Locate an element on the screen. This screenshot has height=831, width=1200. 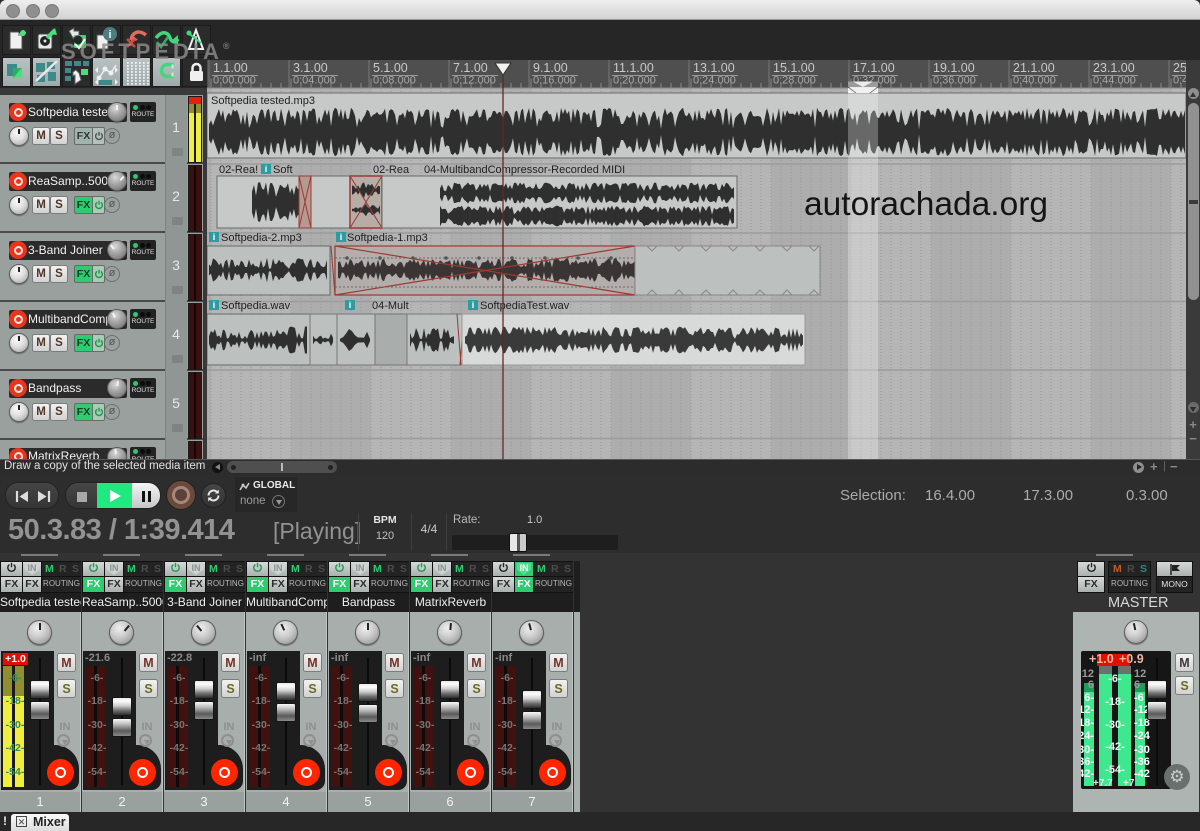
svg-text: 15.1.00 is located at coordinates (794, 68).